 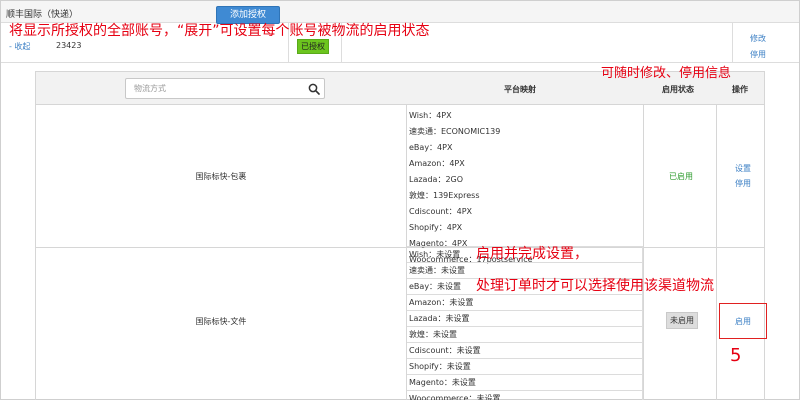 I want to click on annotation-enable: 启用并完成设置，, so click(x=532, y=254).